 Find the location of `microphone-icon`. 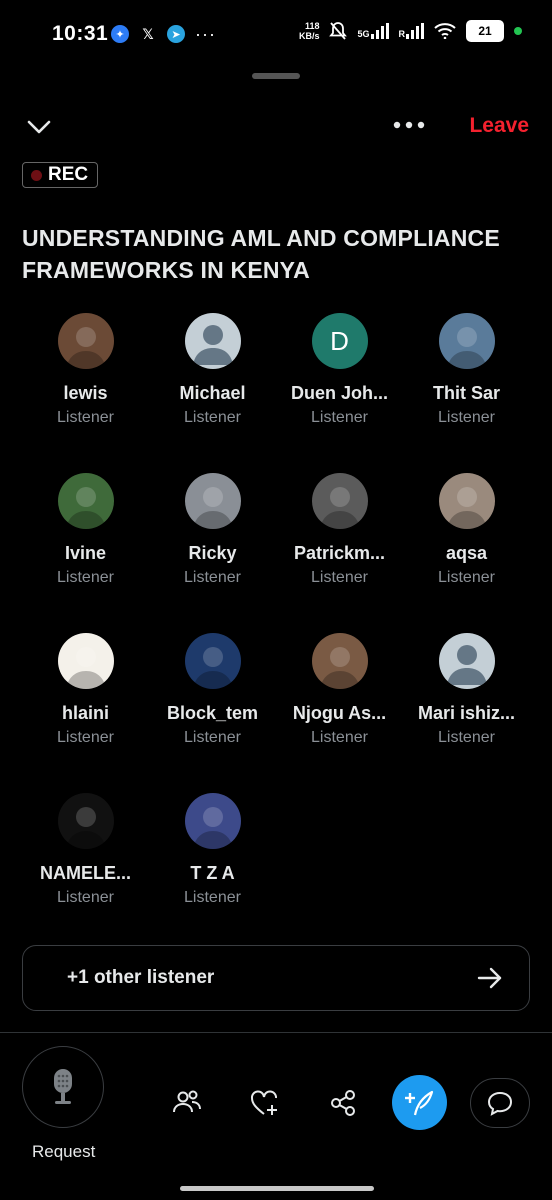

microphone-icon is located at coordinates (63, 1086).